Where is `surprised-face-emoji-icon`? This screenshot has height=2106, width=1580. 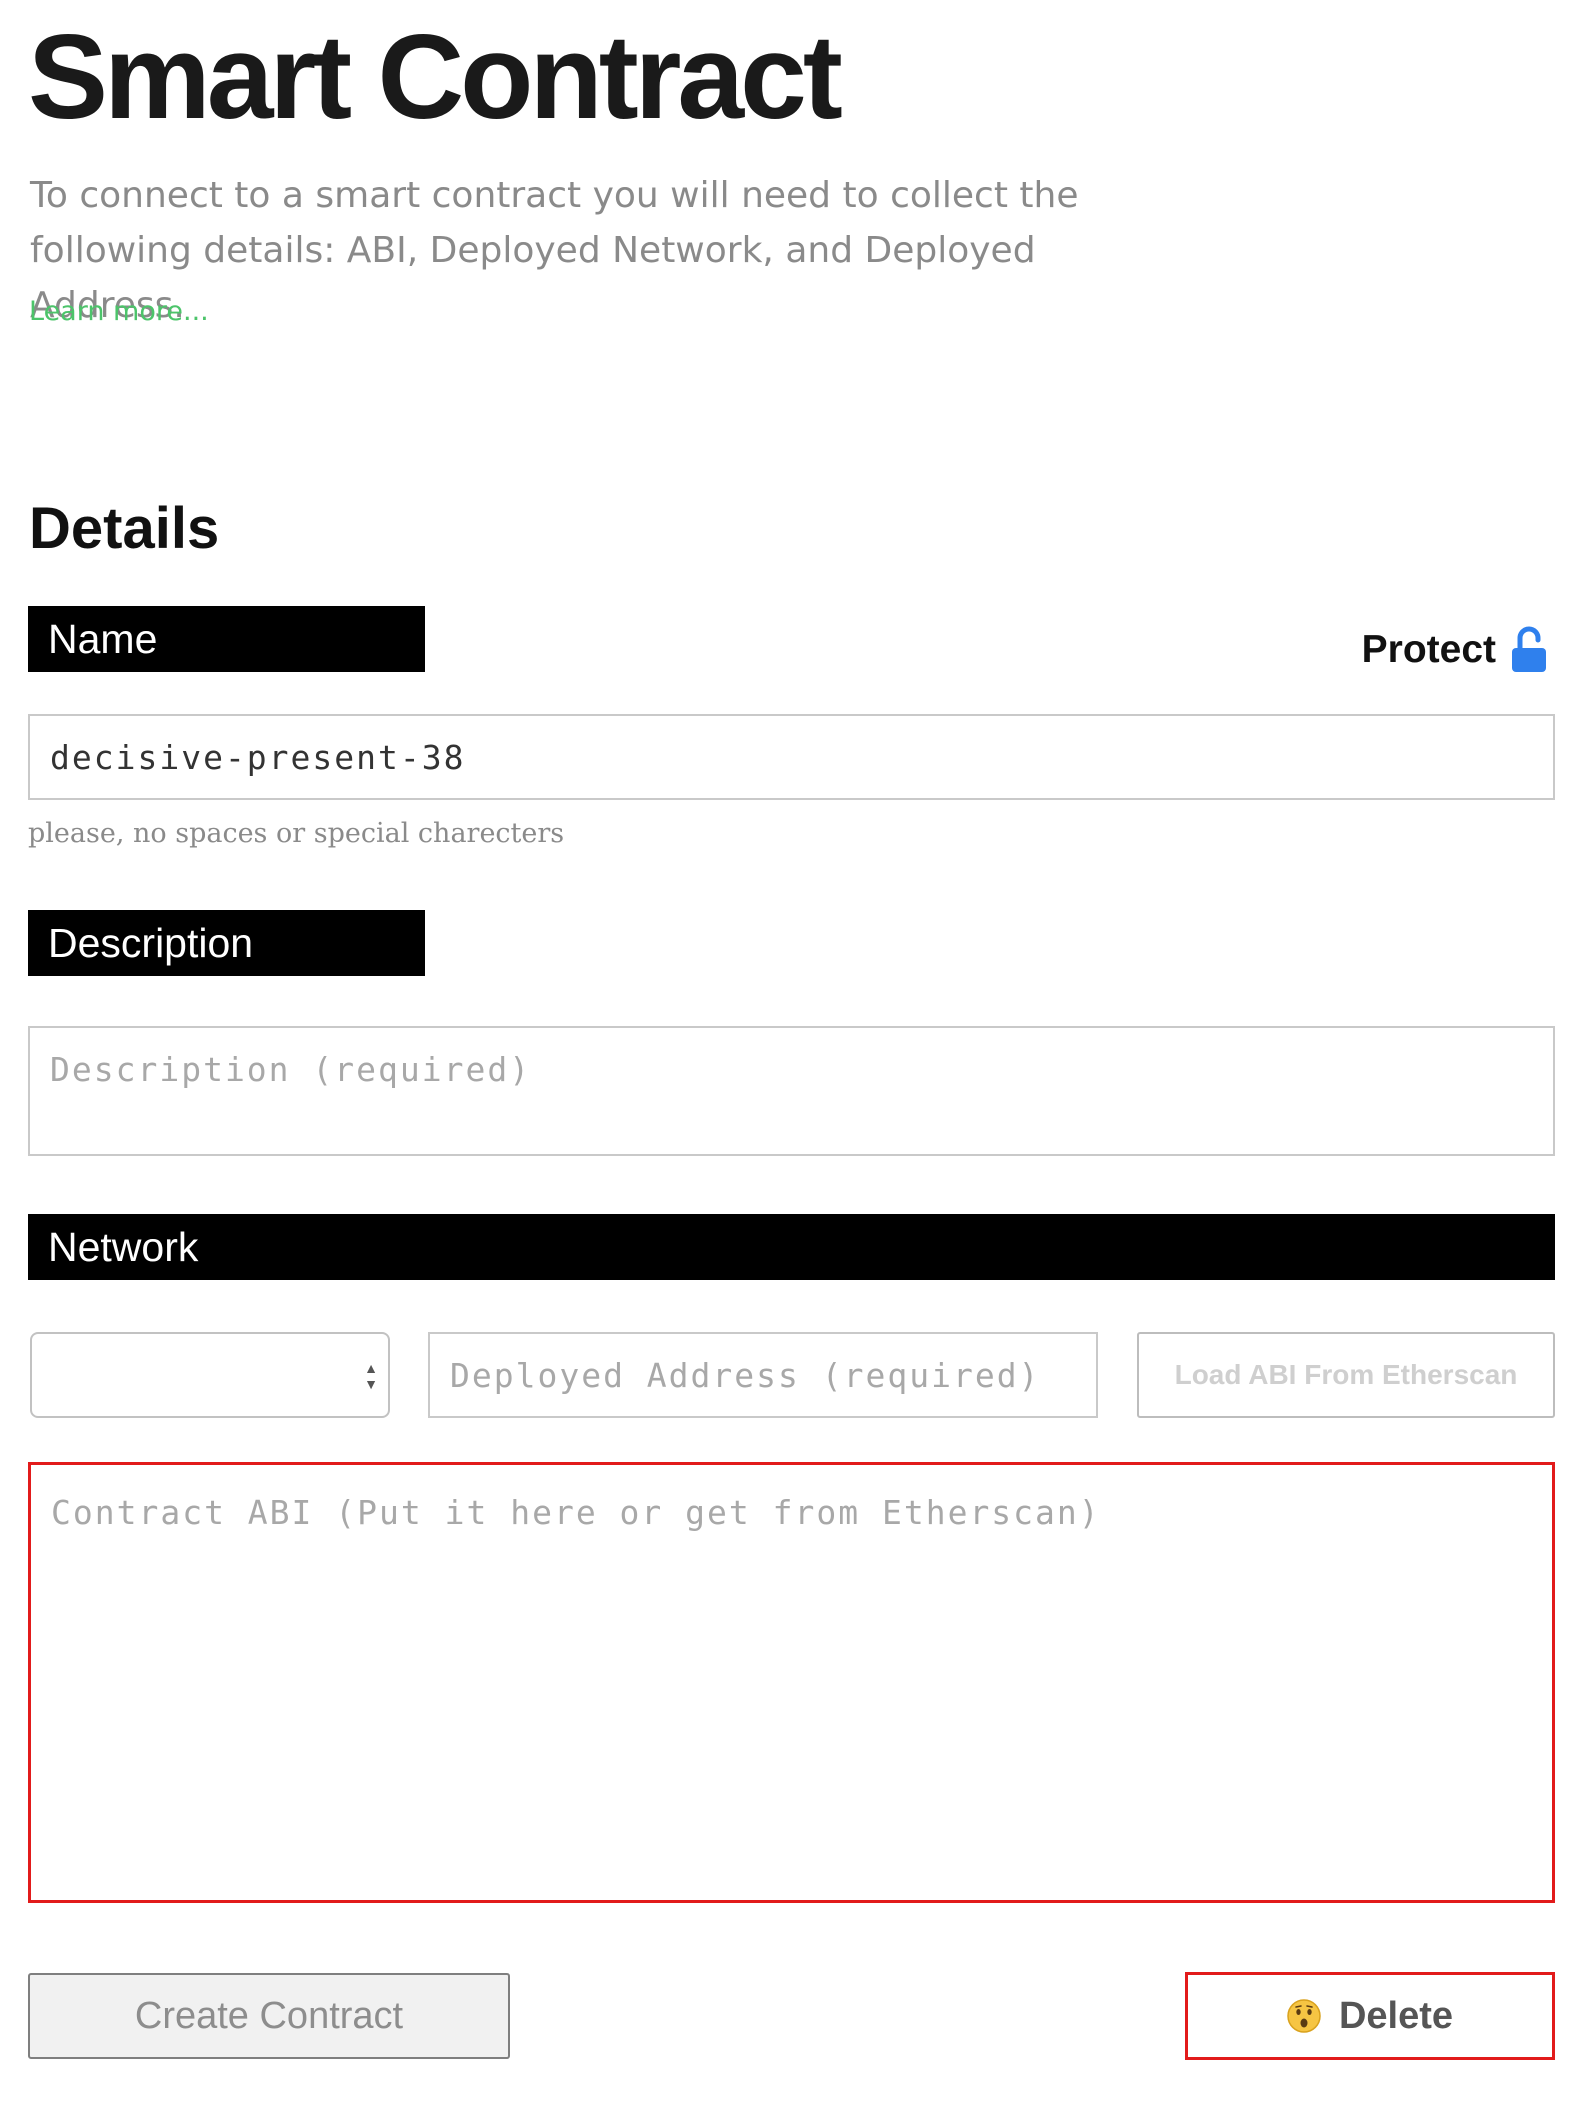
surprised-face-emoji-icon is located at coordinates (1304, 2016).